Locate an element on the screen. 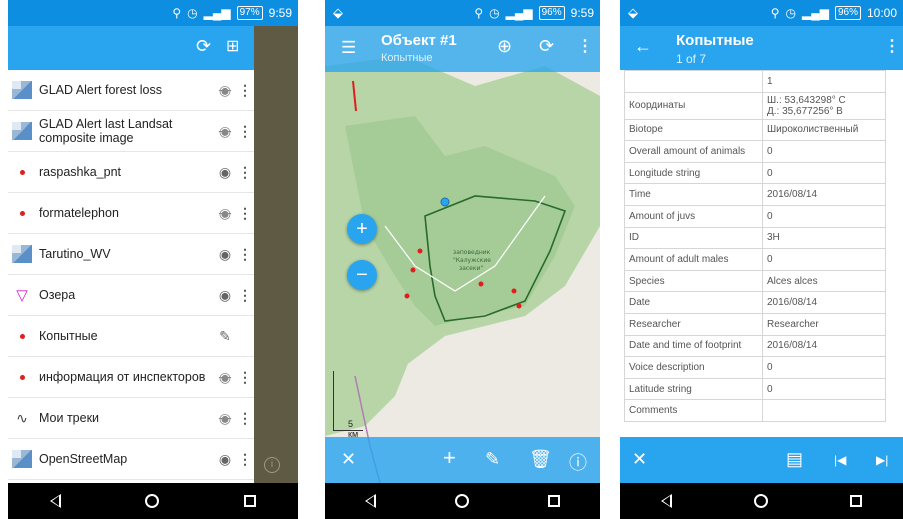 This screenshot has height=519, width=903. locate-icon: ⊕ is located at coordinates (504, 46).